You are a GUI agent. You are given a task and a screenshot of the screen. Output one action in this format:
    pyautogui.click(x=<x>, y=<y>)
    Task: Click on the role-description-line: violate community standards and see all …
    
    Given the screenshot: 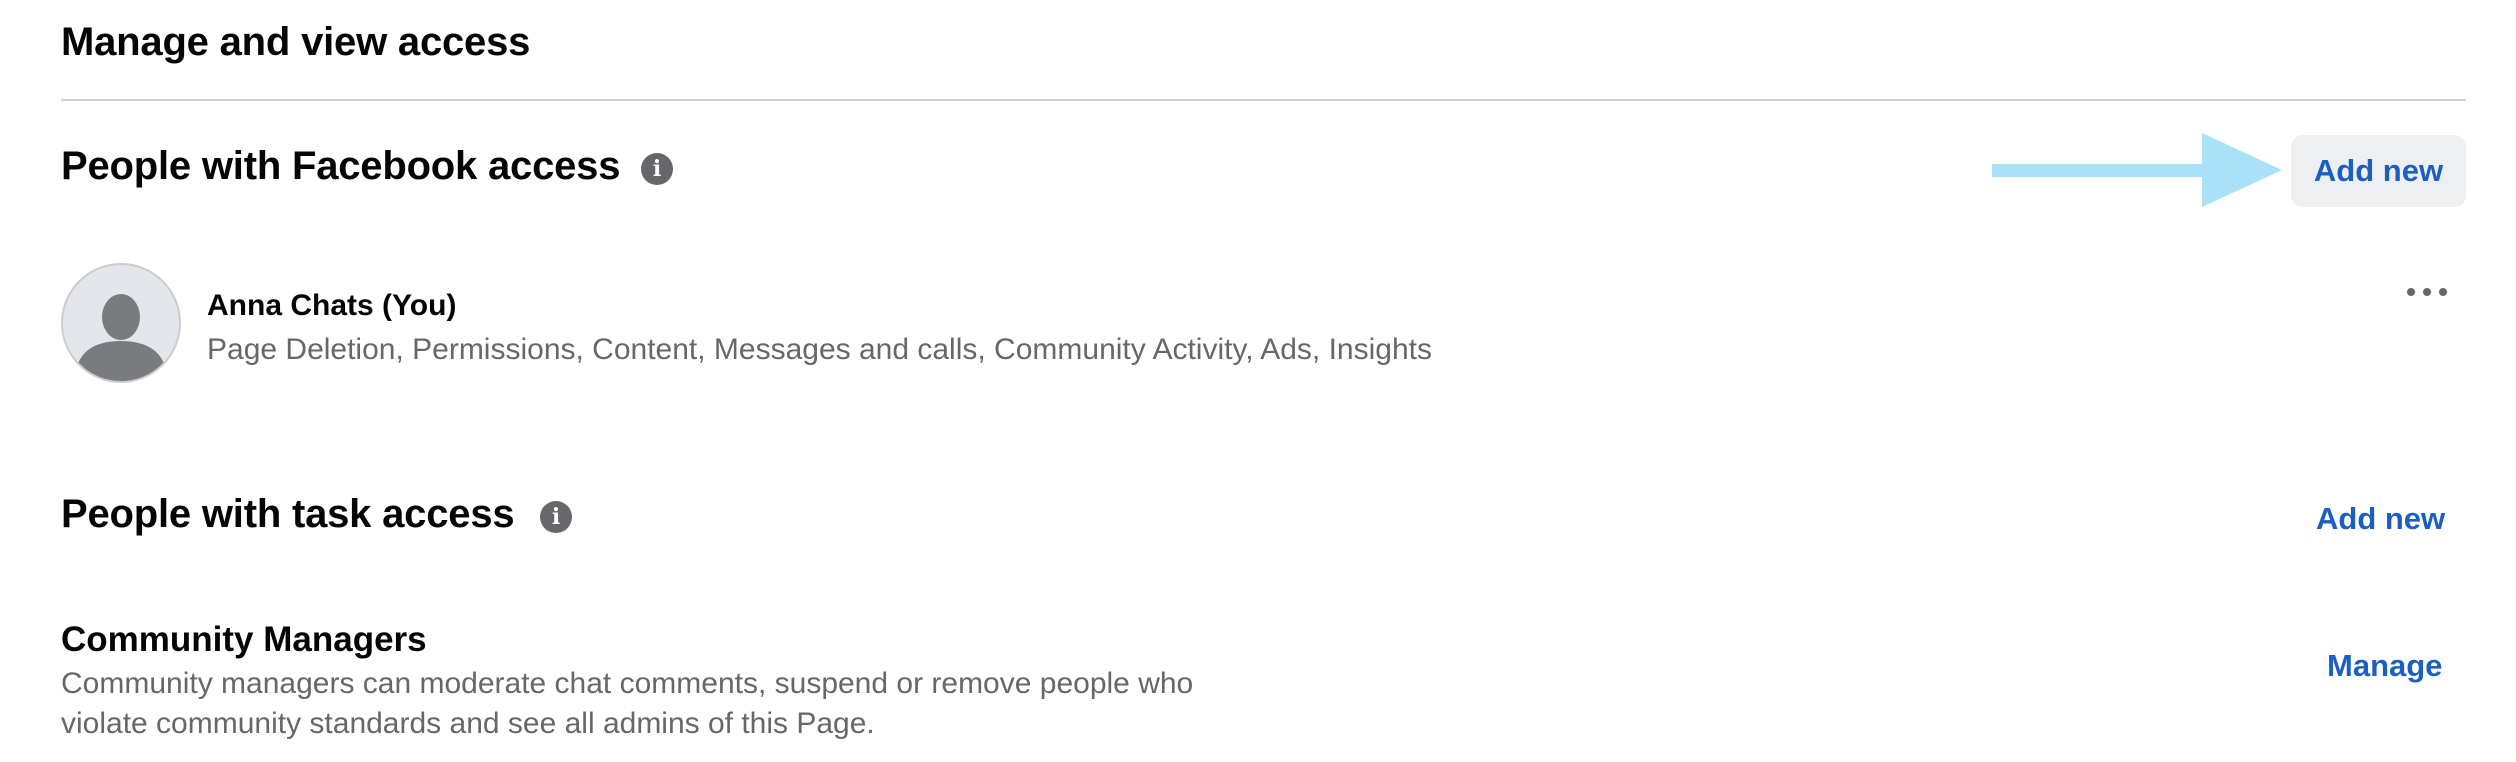 What is the action you would take?
    pyautogui.click(x=468, y=723)
    